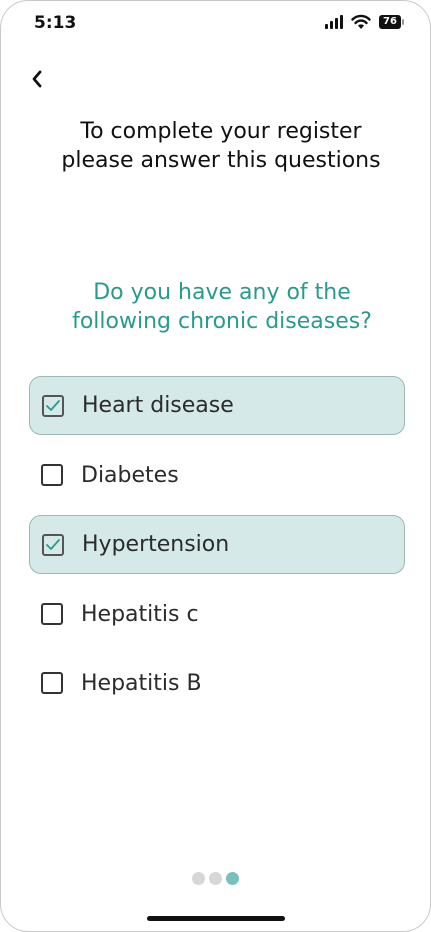 Image resolution: width=431 pixels, height=932 pixels. I want to click on option-hypertension: Hypertension, so click(217, 544).